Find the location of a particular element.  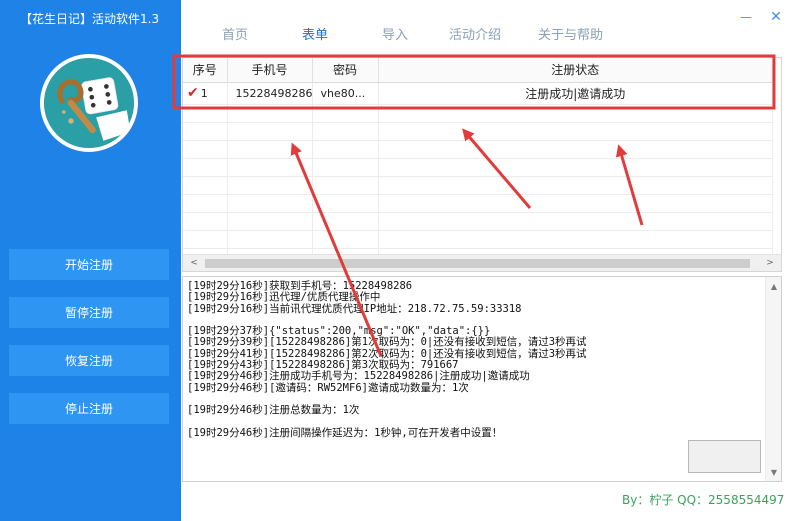

scroll-right-icon: > is located at coordinates (770, 263).